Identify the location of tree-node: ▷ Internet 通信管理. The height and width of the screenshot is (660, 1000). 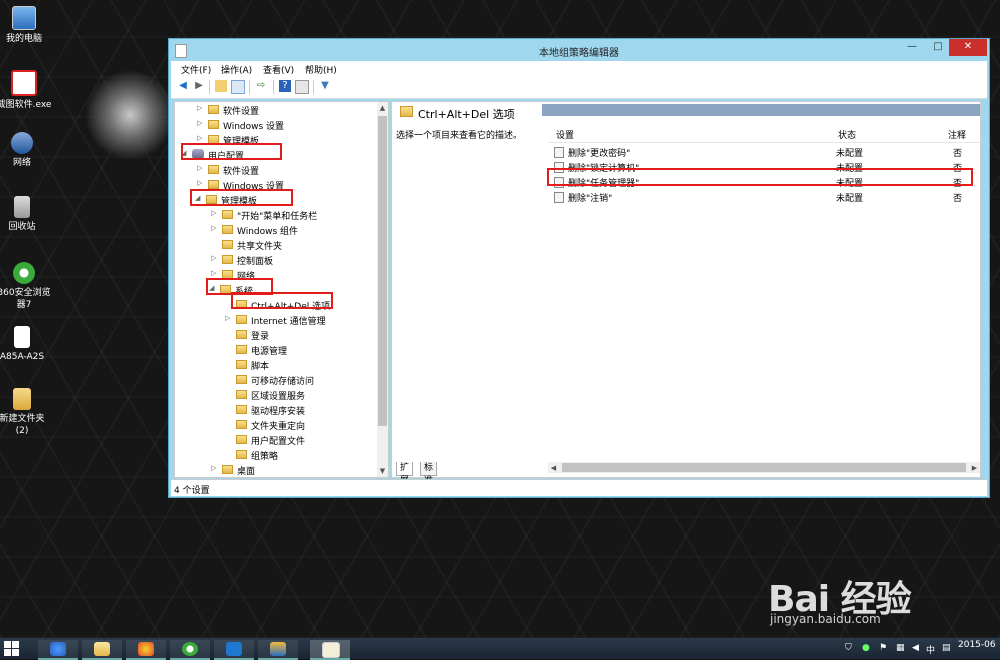
(275, 319).